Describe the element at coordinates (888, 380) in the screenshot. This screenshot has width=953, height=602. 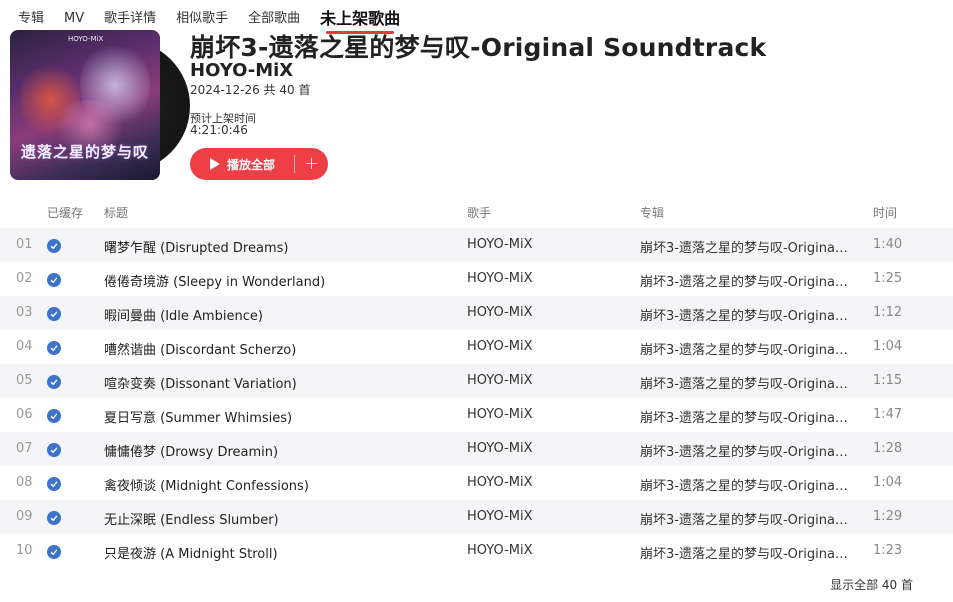
I see `song-duration: 1:15` at that location.